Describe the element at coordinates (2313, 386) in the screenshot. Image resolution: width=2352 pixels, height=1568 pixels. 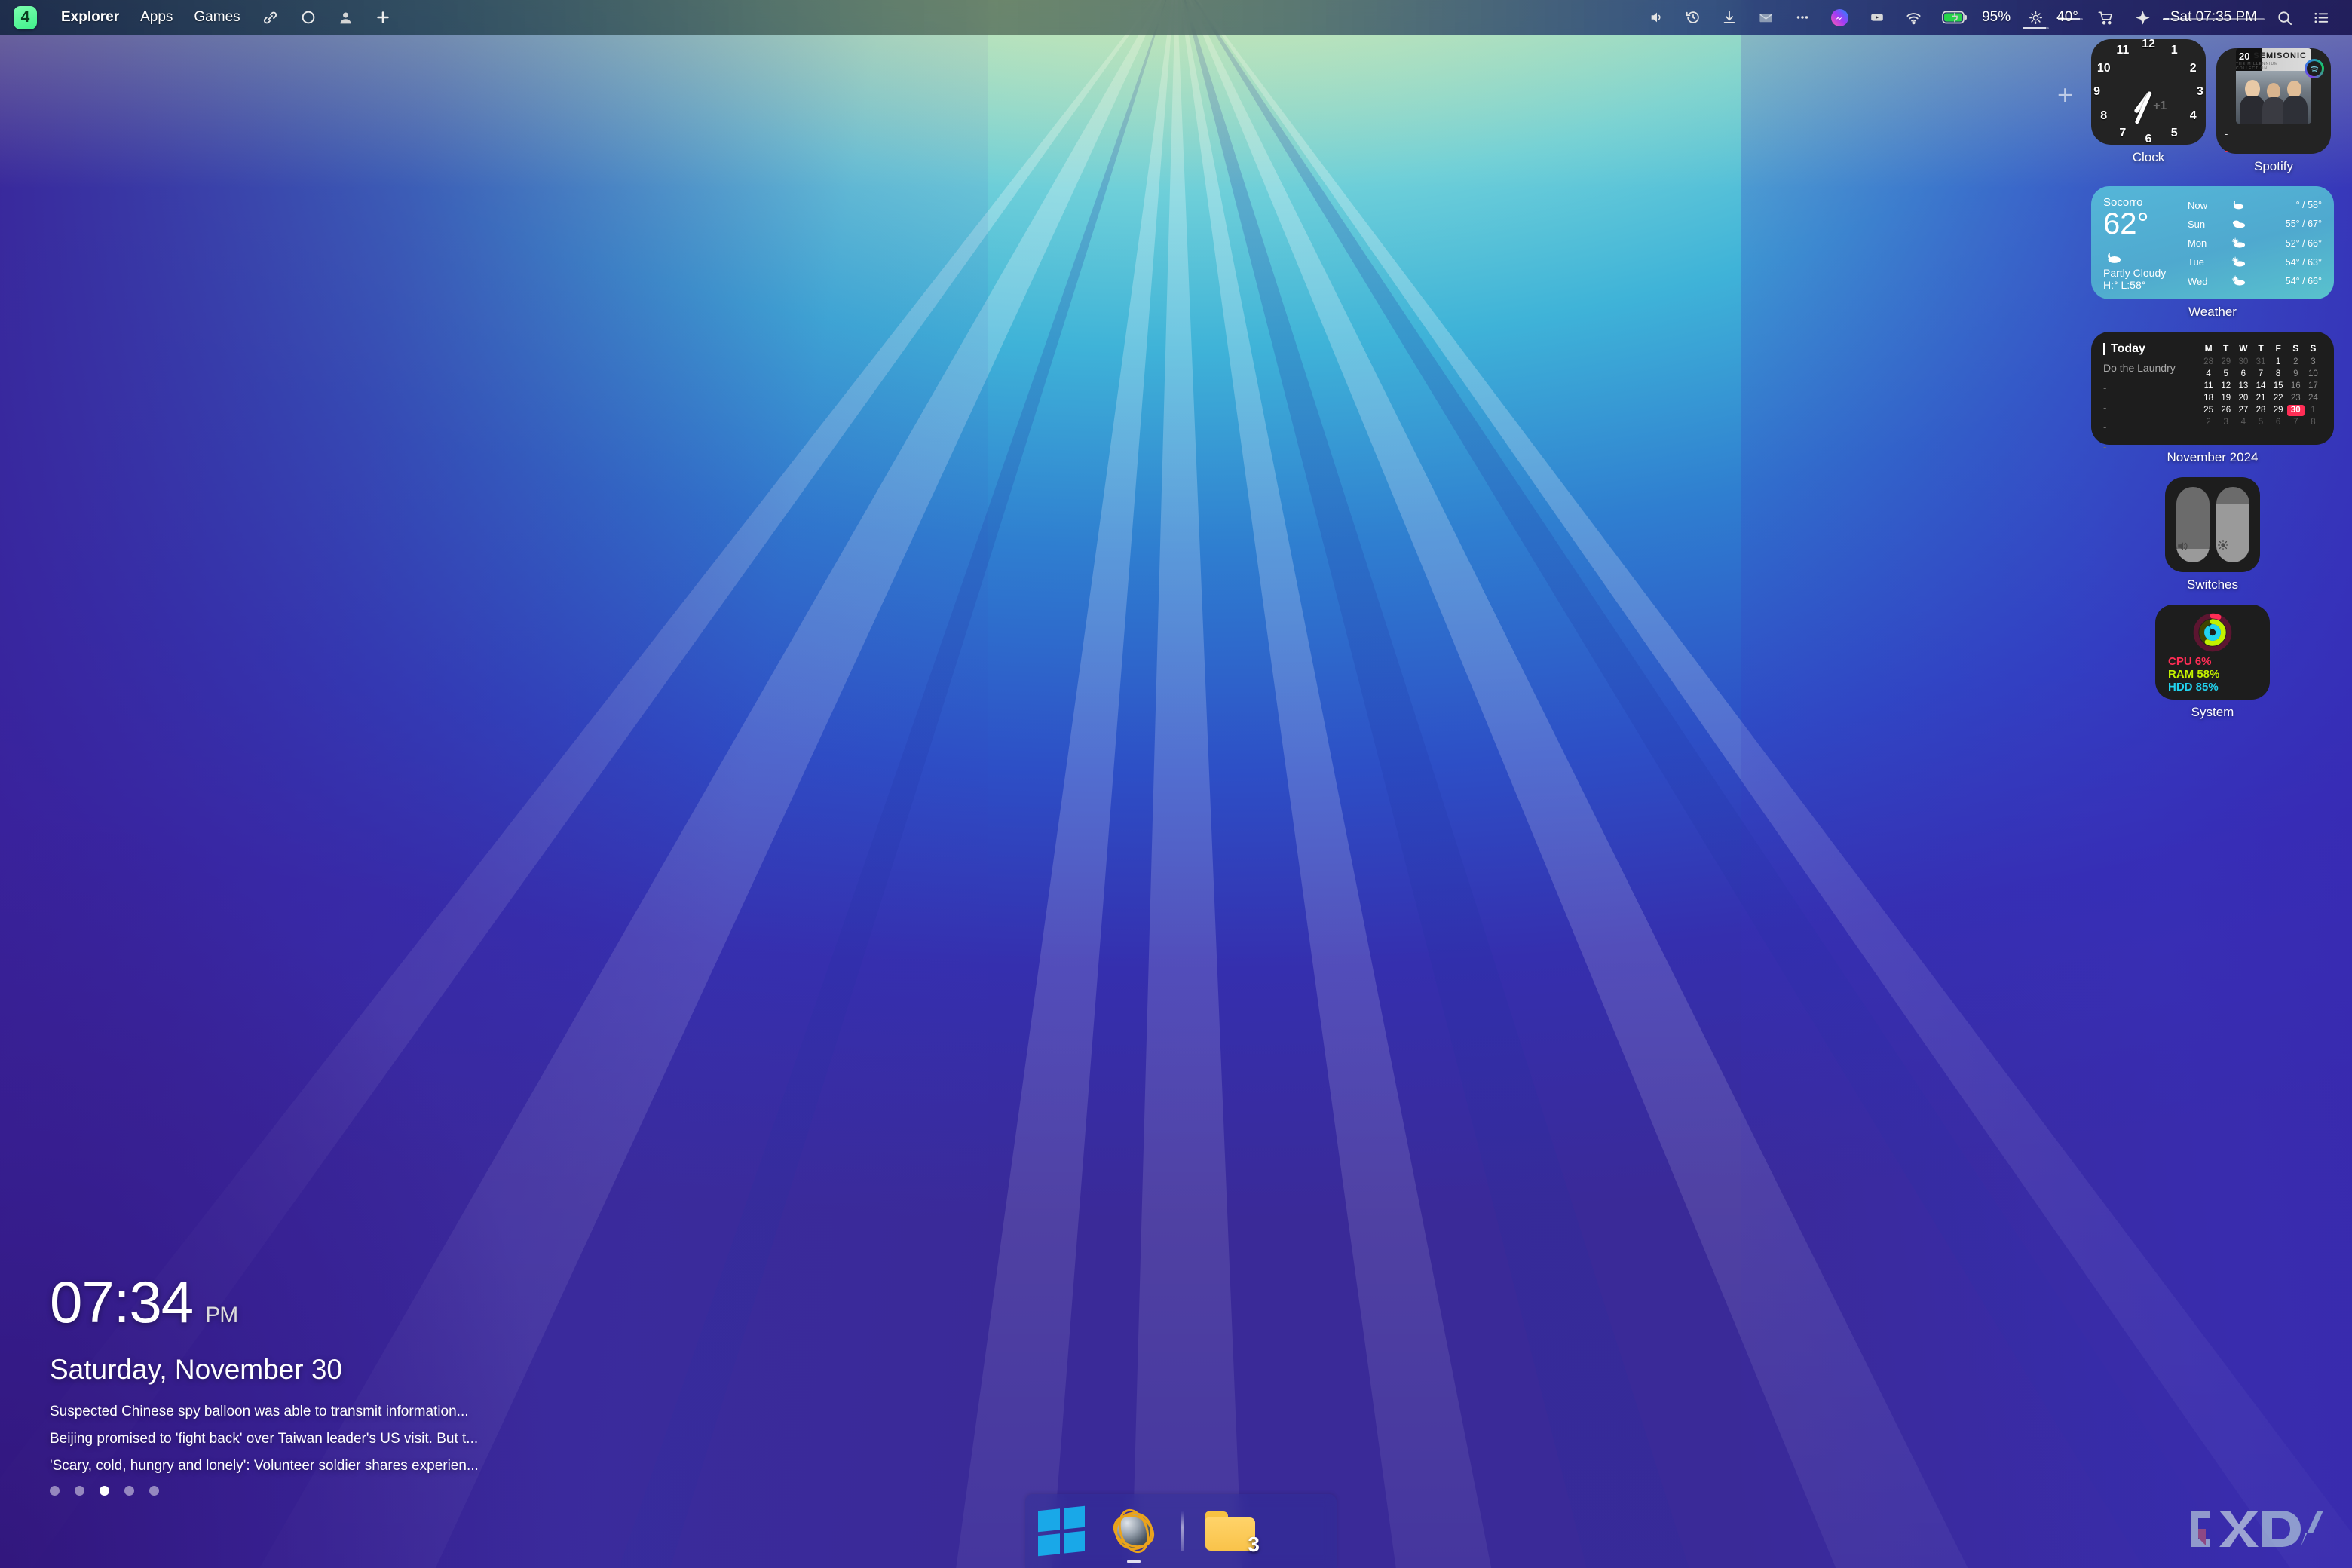
I see `calendar-day: 17` at that location.